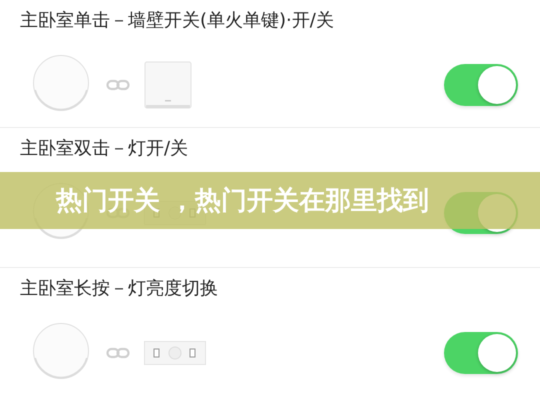 This screenshot has height=400, width=540. What do you see at coordinates (168, 85) in the screenshot?
I see `wall-switch-icon` at bounding box center [168, 85].